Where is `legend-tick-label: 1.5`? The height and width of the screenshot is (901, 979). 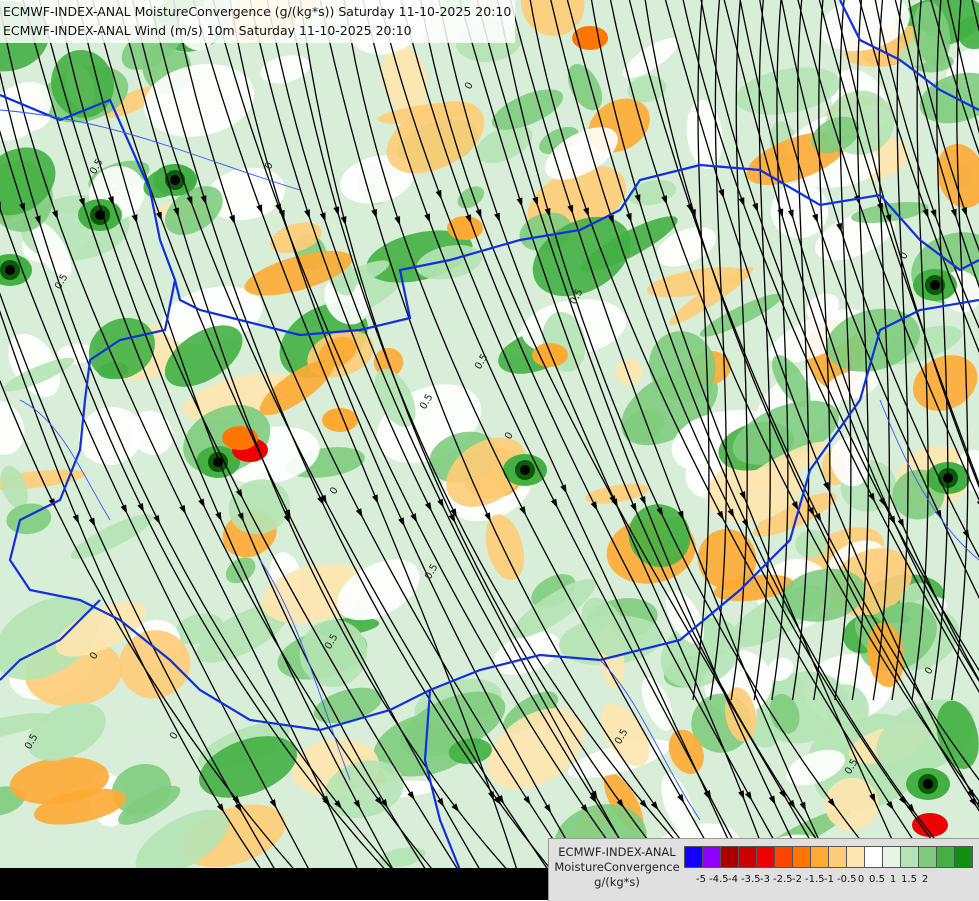
legend-tick-label: 1.5 is located at coordinates (909, 879).